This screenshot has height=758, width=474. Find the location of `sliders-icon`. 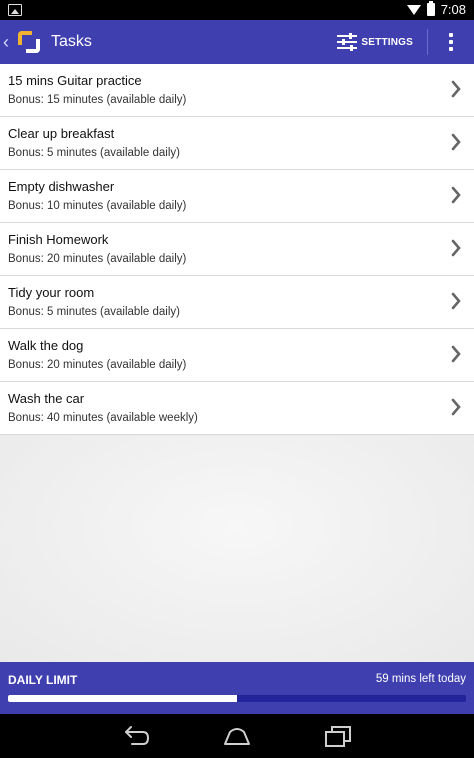

sliders-icon is located at coordinates (347, 42).